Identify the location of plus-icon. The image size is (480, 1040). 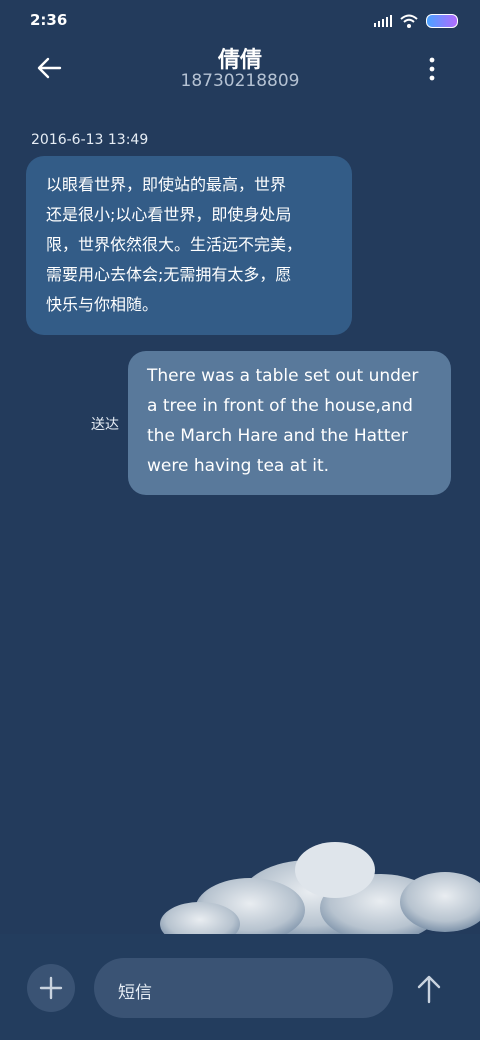
(51, 988).